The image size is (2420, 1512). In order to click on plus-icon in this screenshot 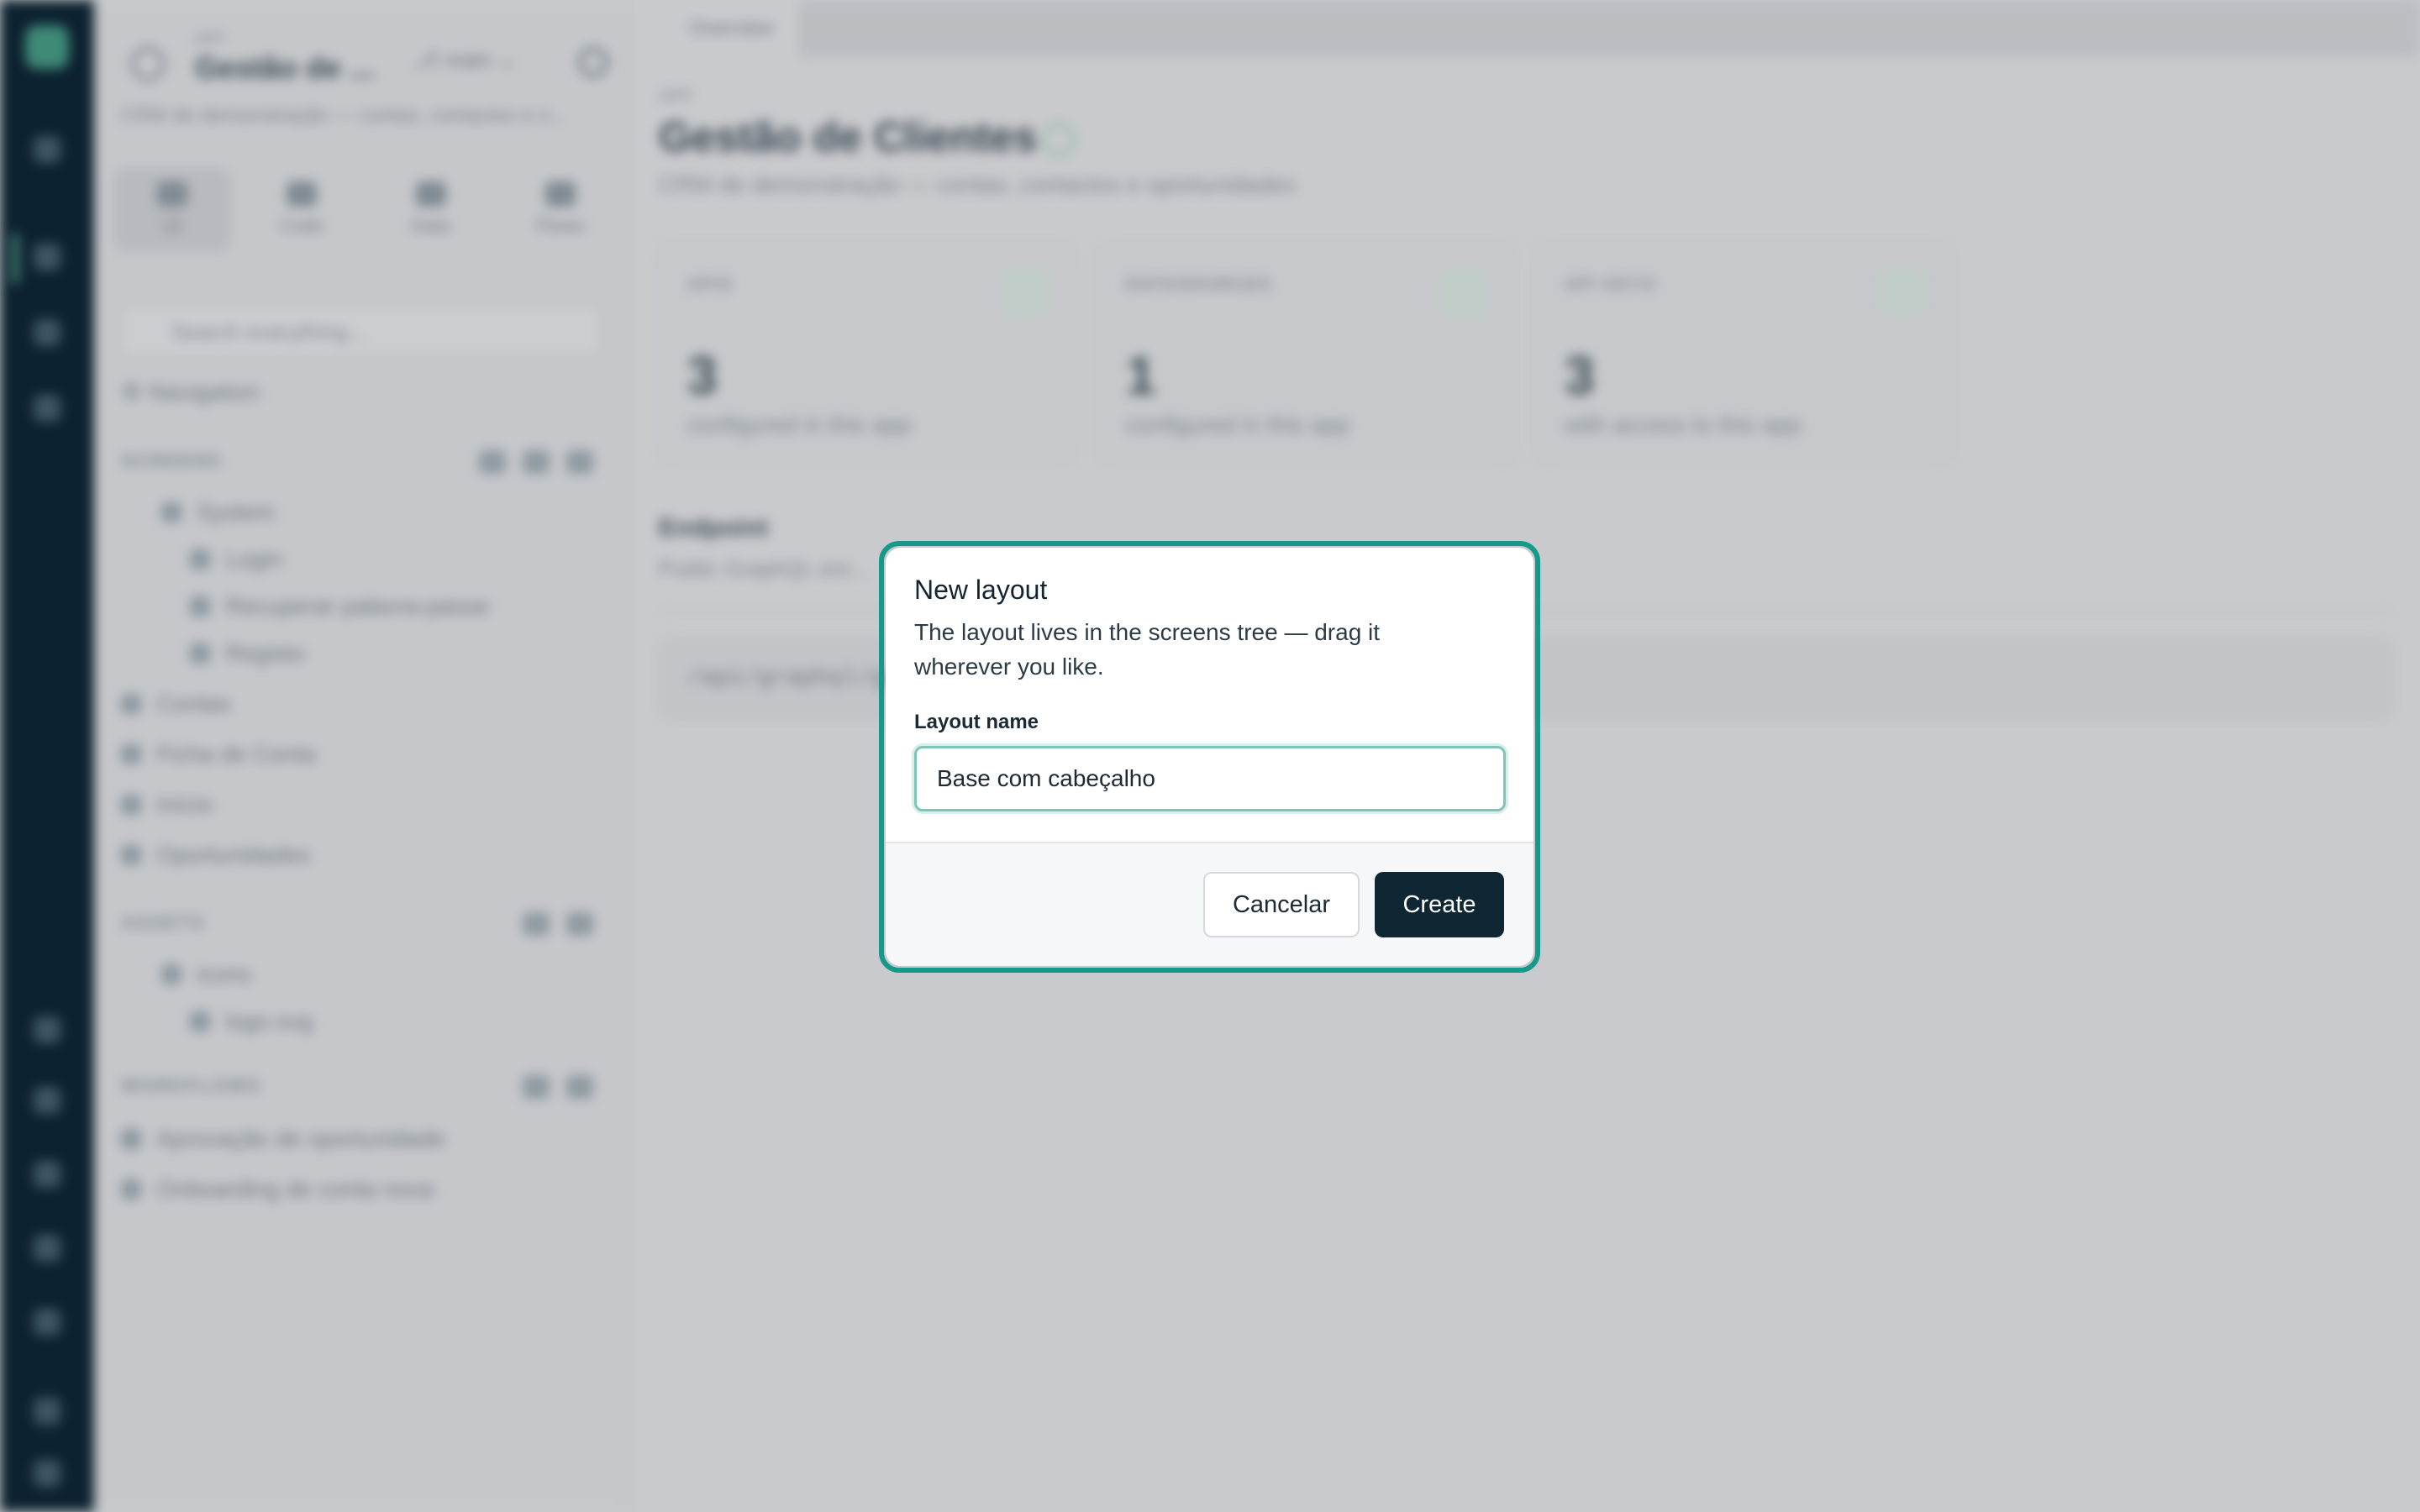, I will do `click(47, 408)`.